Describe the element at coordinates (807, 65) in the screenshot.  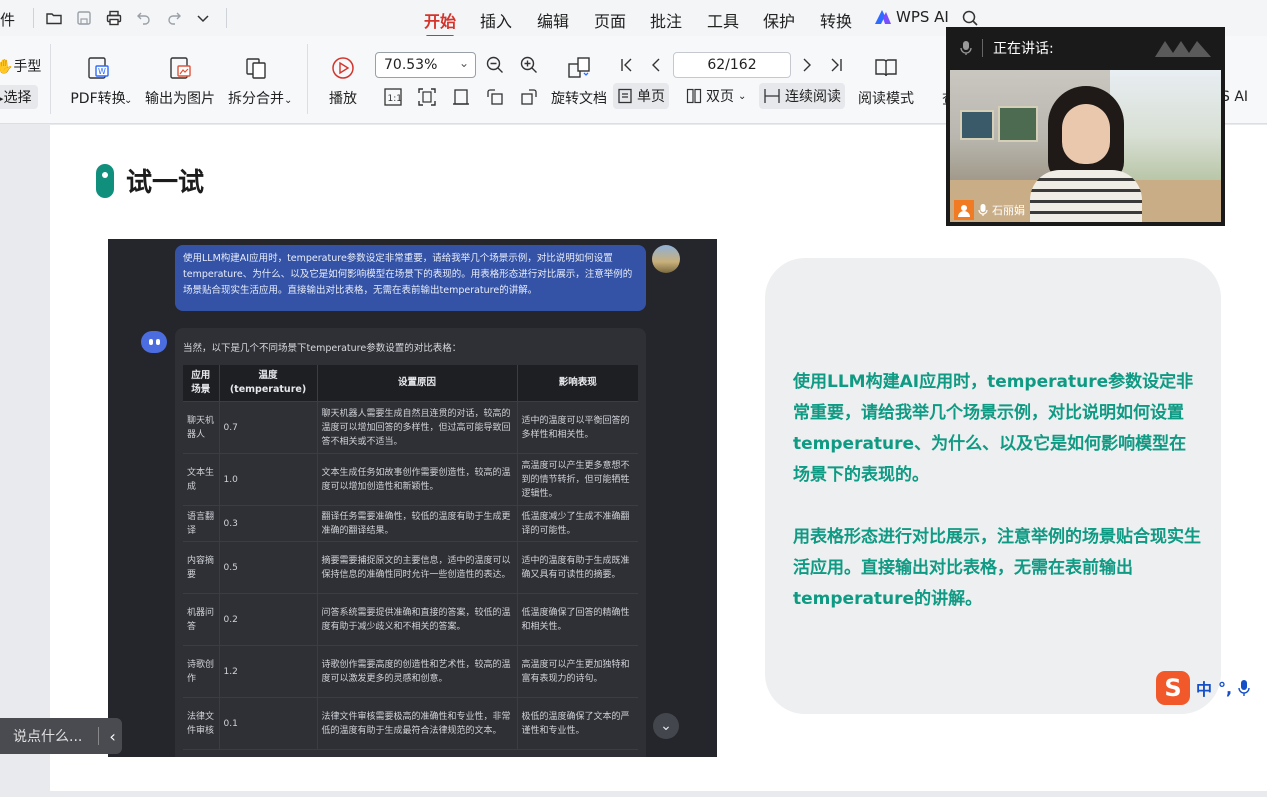
I see `next-page-icon` at that location.